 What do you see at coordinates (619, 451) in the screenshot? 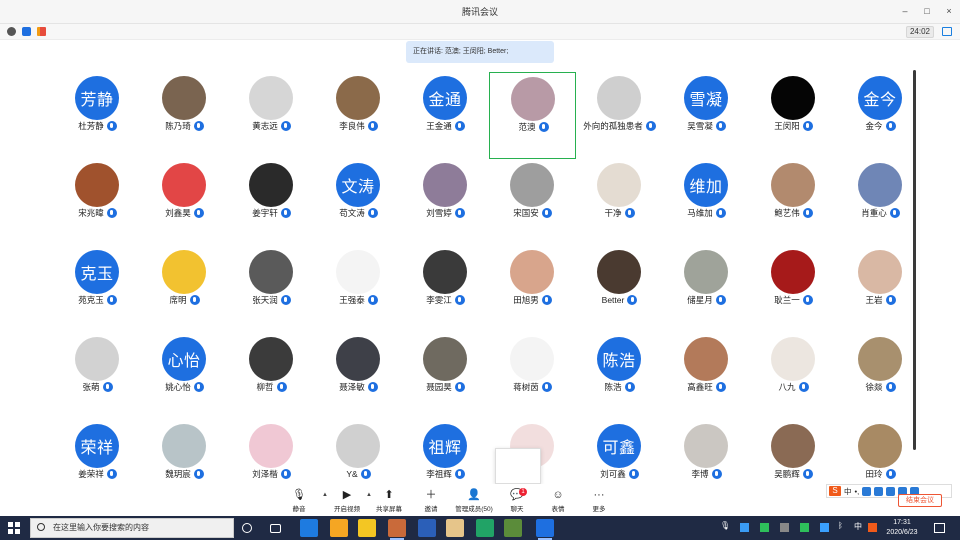
I see `participant-tile: 可鑫 刘可鑫` at bounding box center [619, 451].